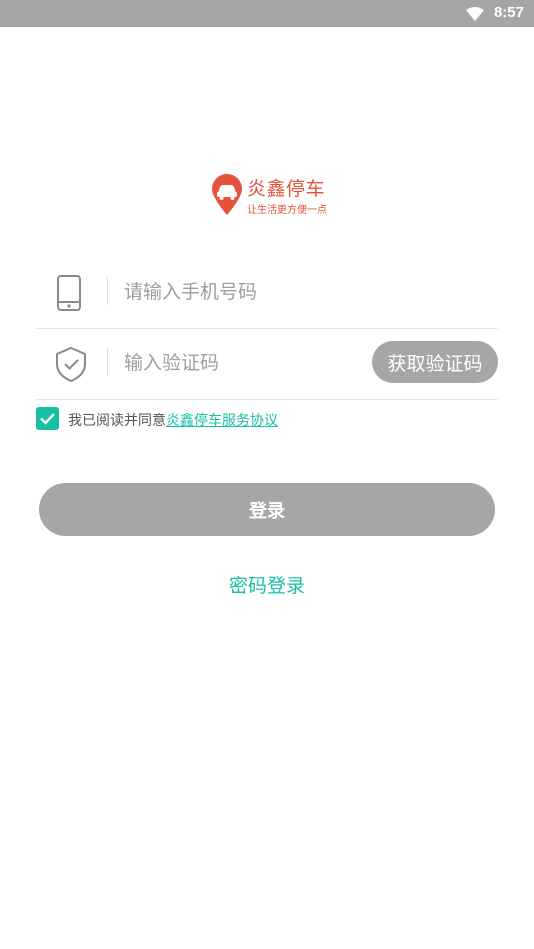 This screenshot has width=534, height=949. Describe the element at coordinates (287, 210) in the screenshot. I see `app-slogan: 让生活更方便一点` at that location.